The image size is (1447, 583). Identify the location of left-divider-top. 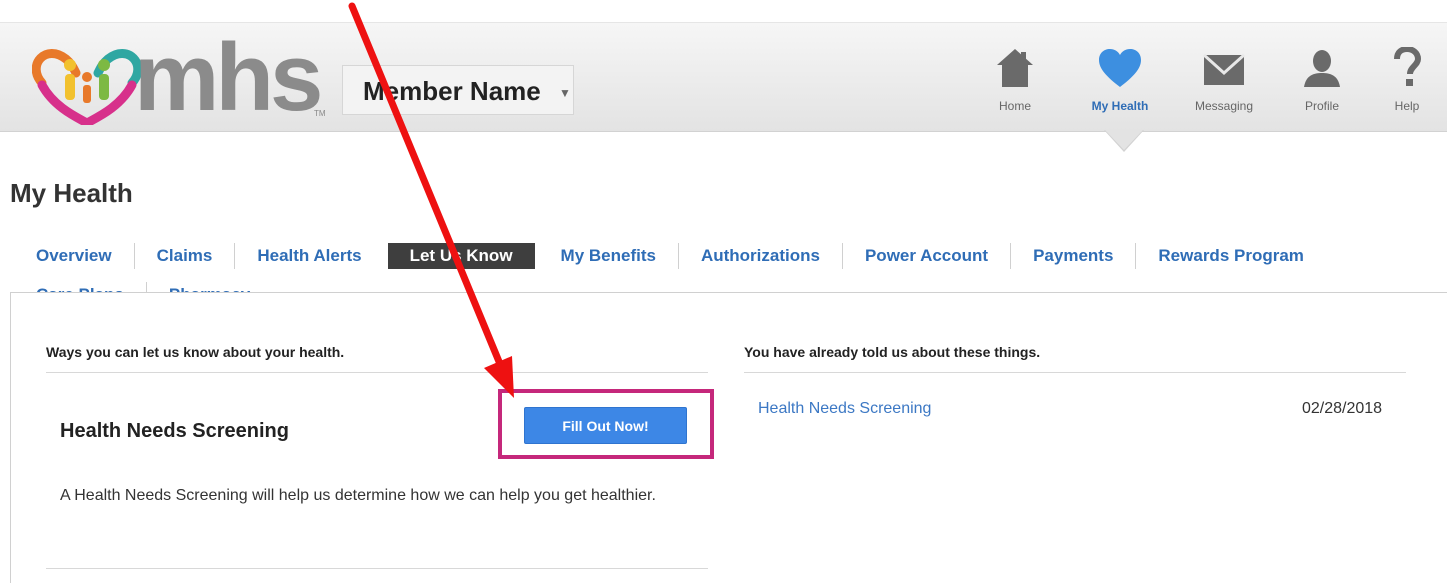
(377, 372).